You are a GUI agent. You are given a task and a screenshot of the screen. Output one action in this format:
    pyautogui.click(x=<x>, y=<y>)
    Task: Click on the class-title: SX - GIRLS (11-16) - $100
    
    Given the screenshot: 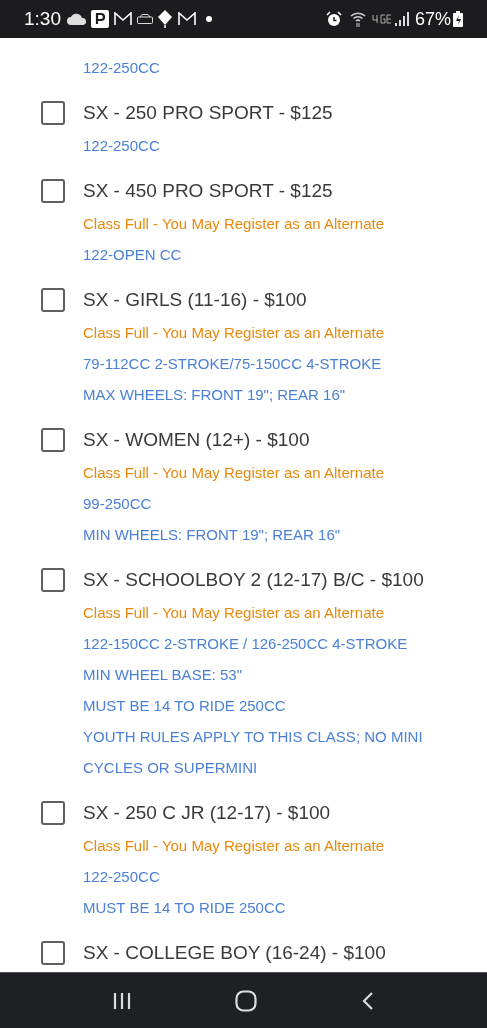 What is the action you would take?
    pyautogui.click(x=195, y=299)
    